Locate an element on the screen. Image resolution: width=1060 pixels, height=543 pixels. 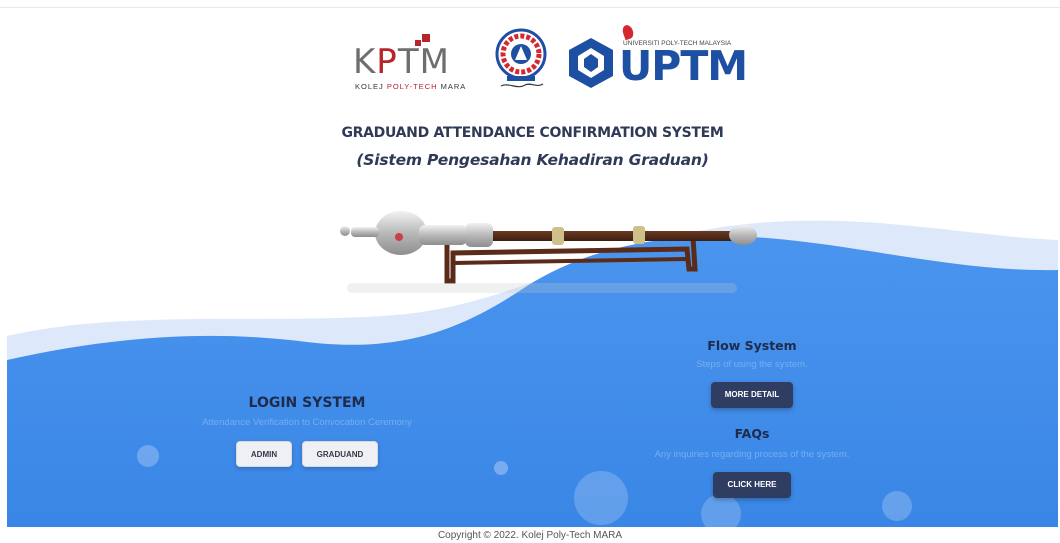
mace-illustration is located at coordinates (548, 252).